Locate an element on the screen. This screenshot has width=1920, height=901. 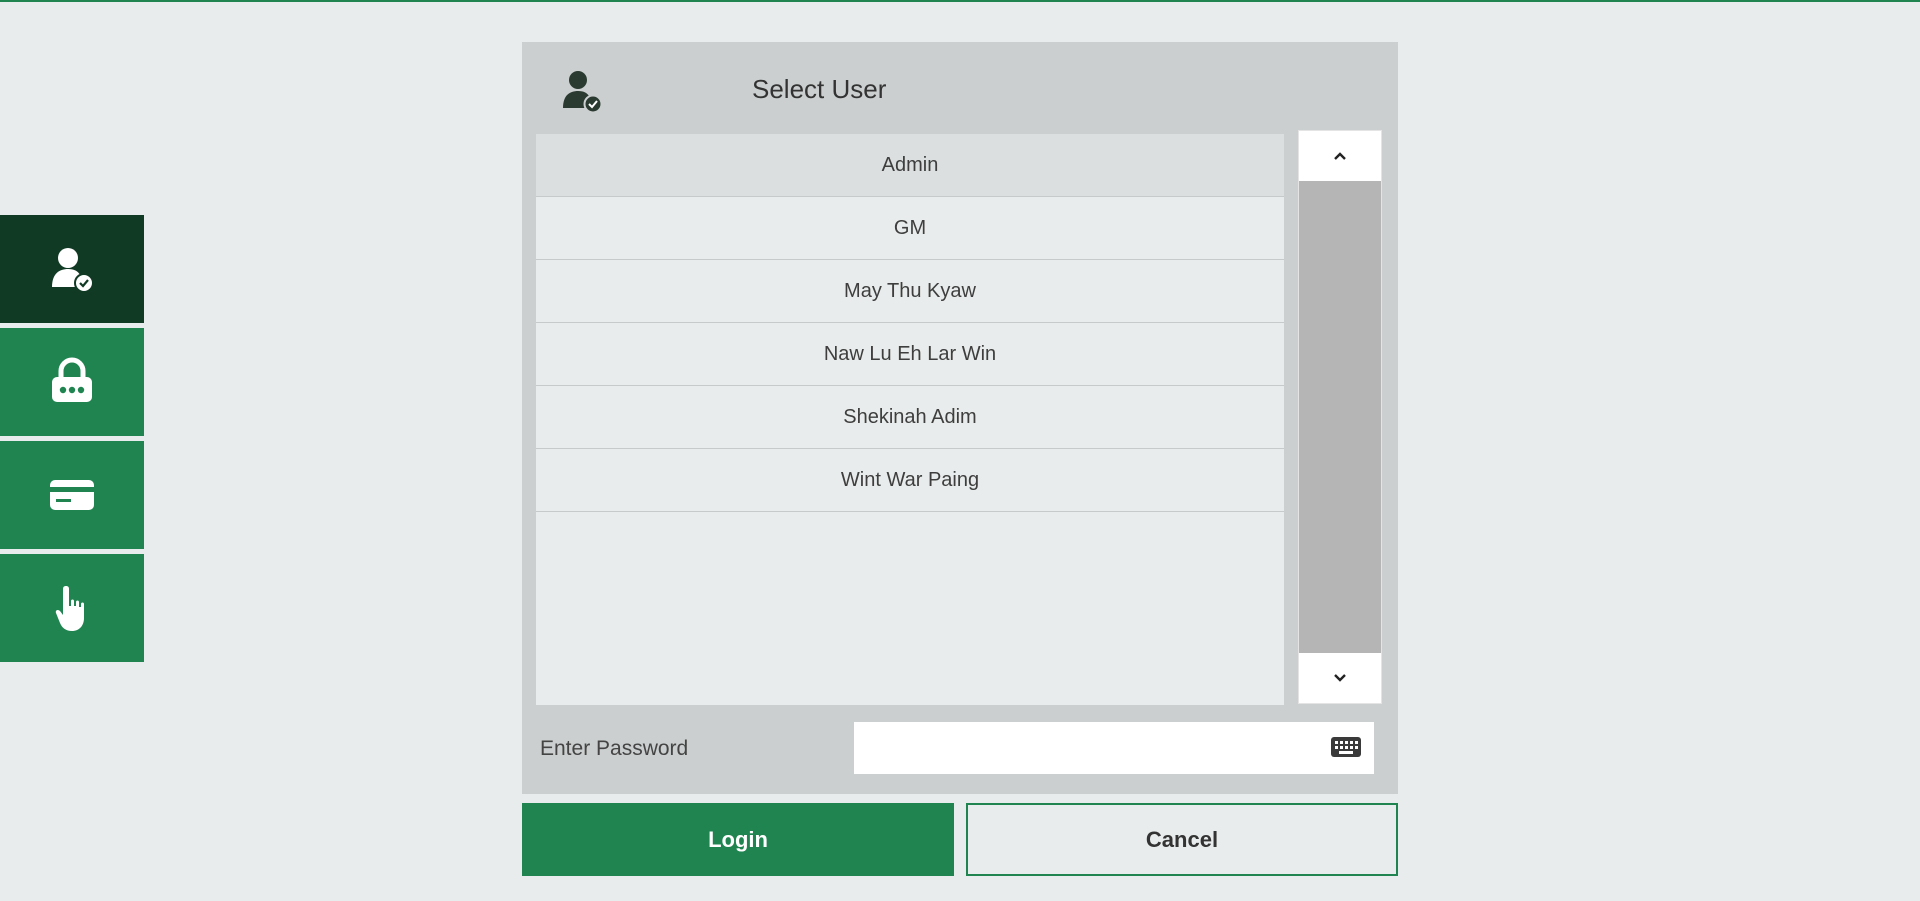
user-list-item: Wint War Paing is located at coordinates (910, 480).